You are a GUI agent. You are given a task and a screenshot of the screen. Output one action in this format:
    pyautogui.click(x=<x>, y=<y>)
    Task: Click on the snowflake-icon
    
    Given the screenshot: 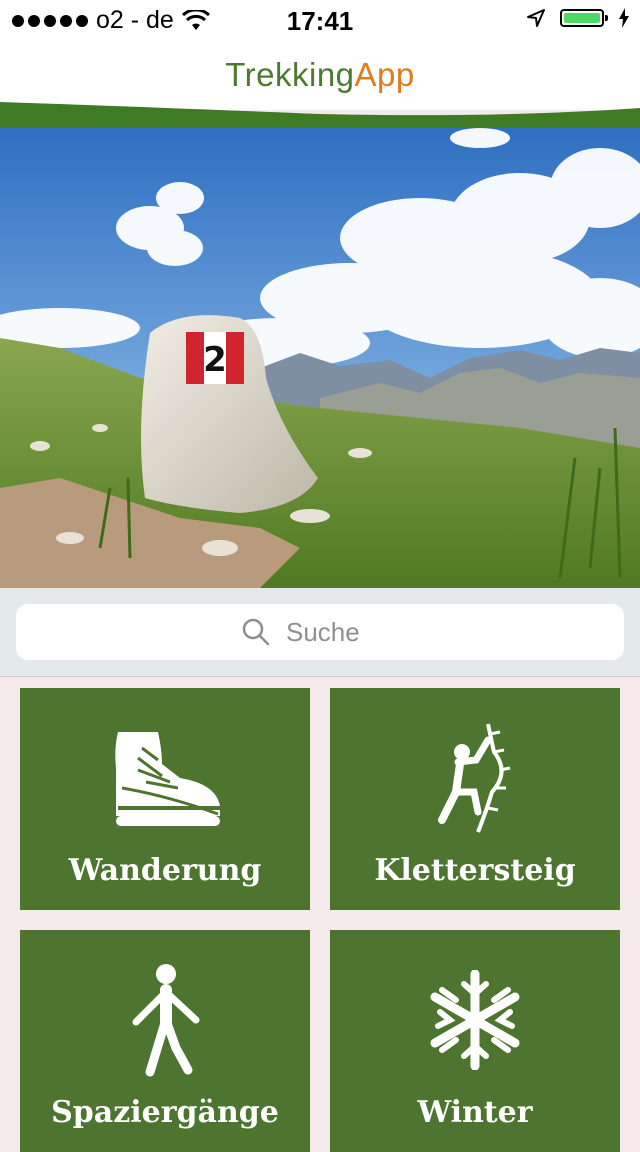 What is the action you would take?
    pyautogui.click(x=475, y=1020)
    